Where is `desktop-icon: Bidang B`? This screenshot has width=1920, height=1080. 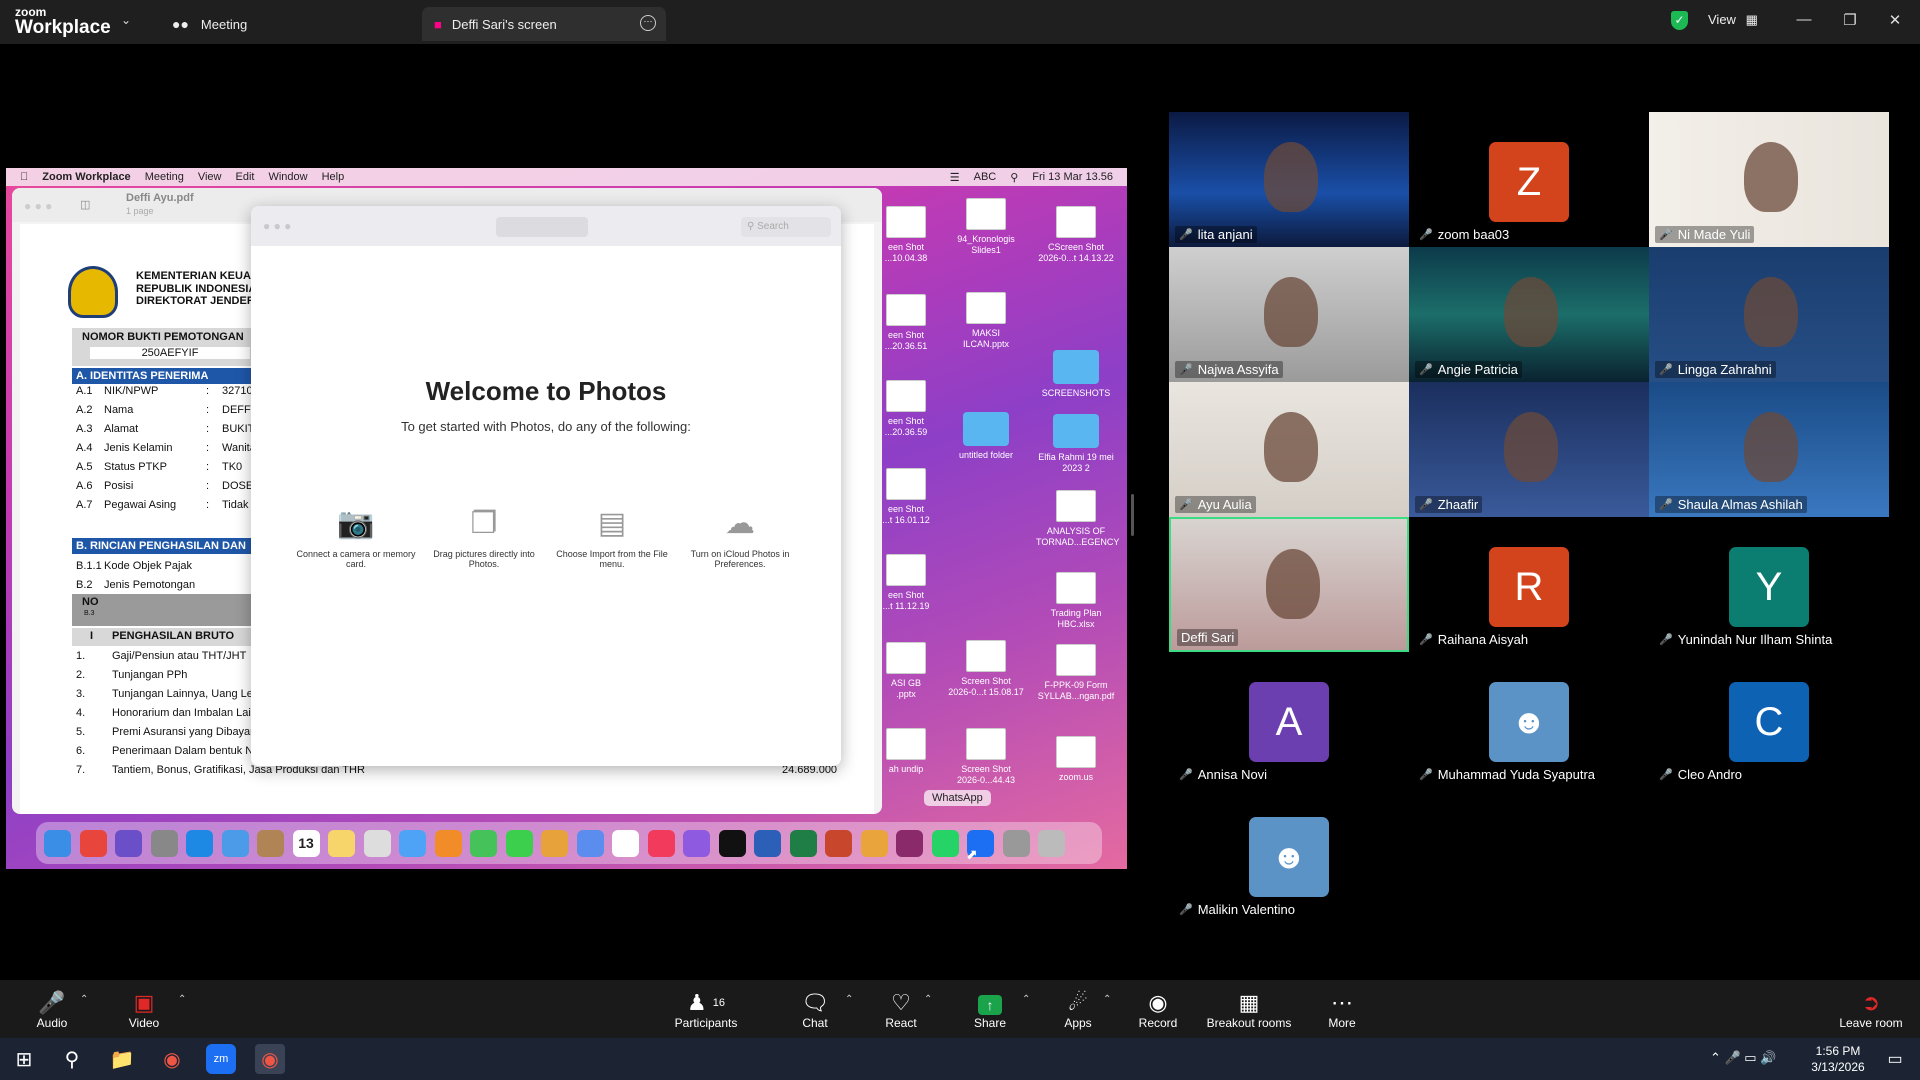
desktop-icon: Bidang B is located at coordinates (156, 799).